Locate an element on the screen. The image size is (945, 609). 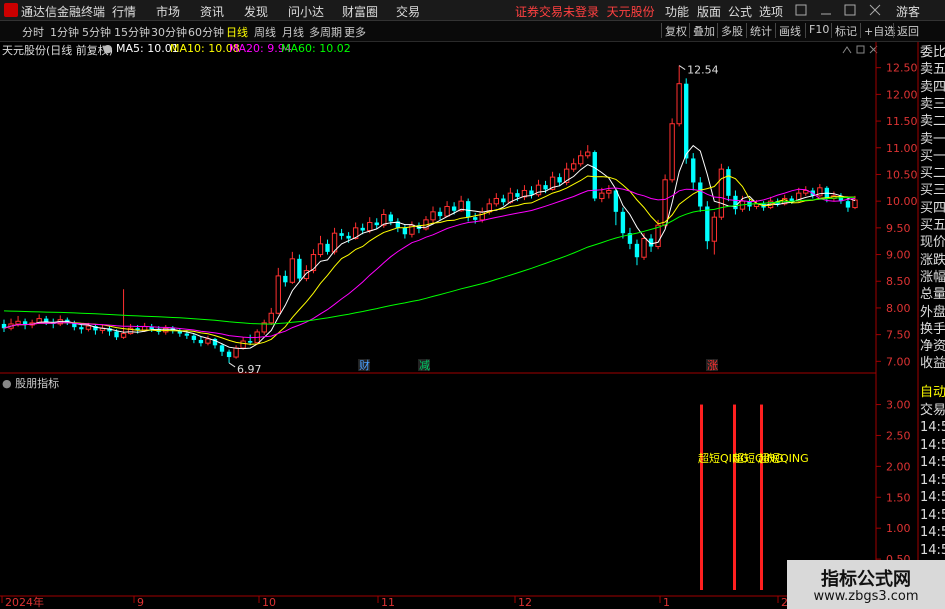
high-price-label: 12.54 is located at coordinates (703, 70).